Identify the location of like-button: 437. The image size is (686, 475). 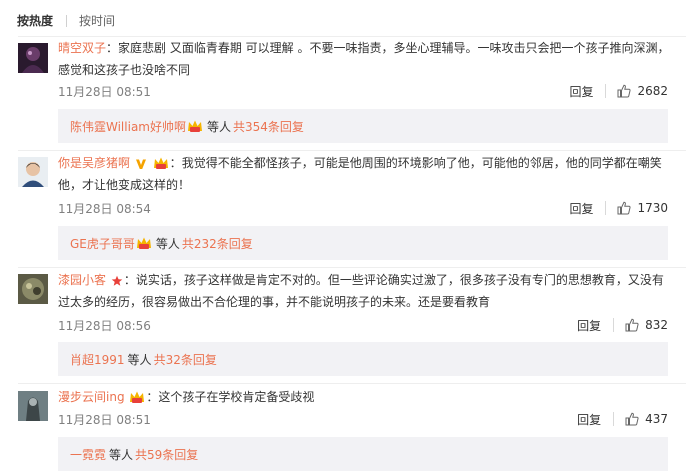
(646, 419).